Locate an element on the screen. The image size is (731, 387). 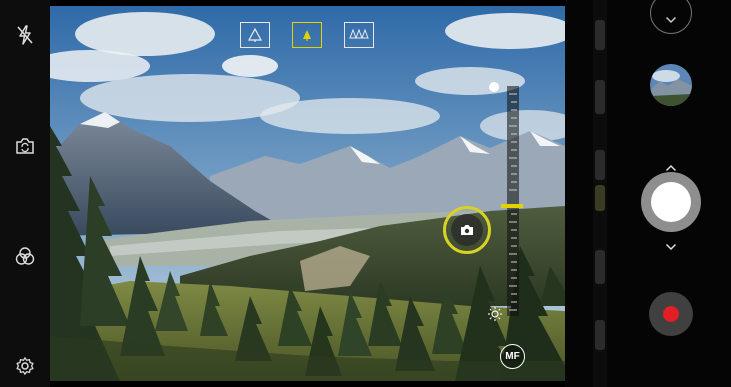
manual-focus-label: MF is located at coordinates (512, 356).